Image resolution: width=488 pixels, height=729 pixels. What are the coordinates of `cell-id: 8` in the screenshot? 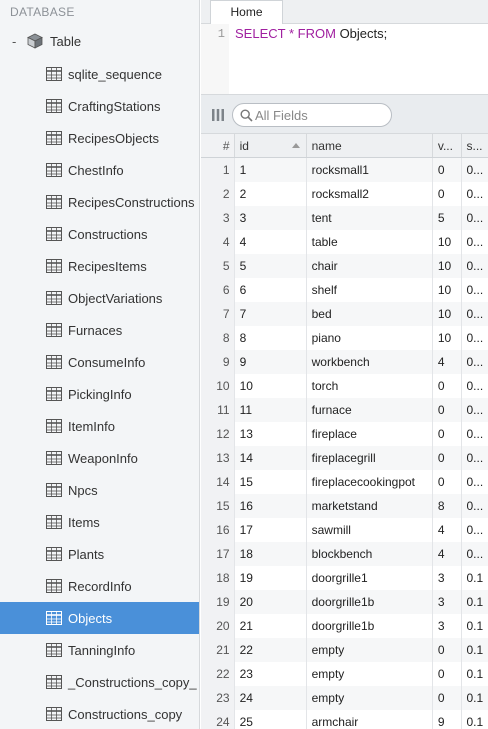 It's located at (271, 338).